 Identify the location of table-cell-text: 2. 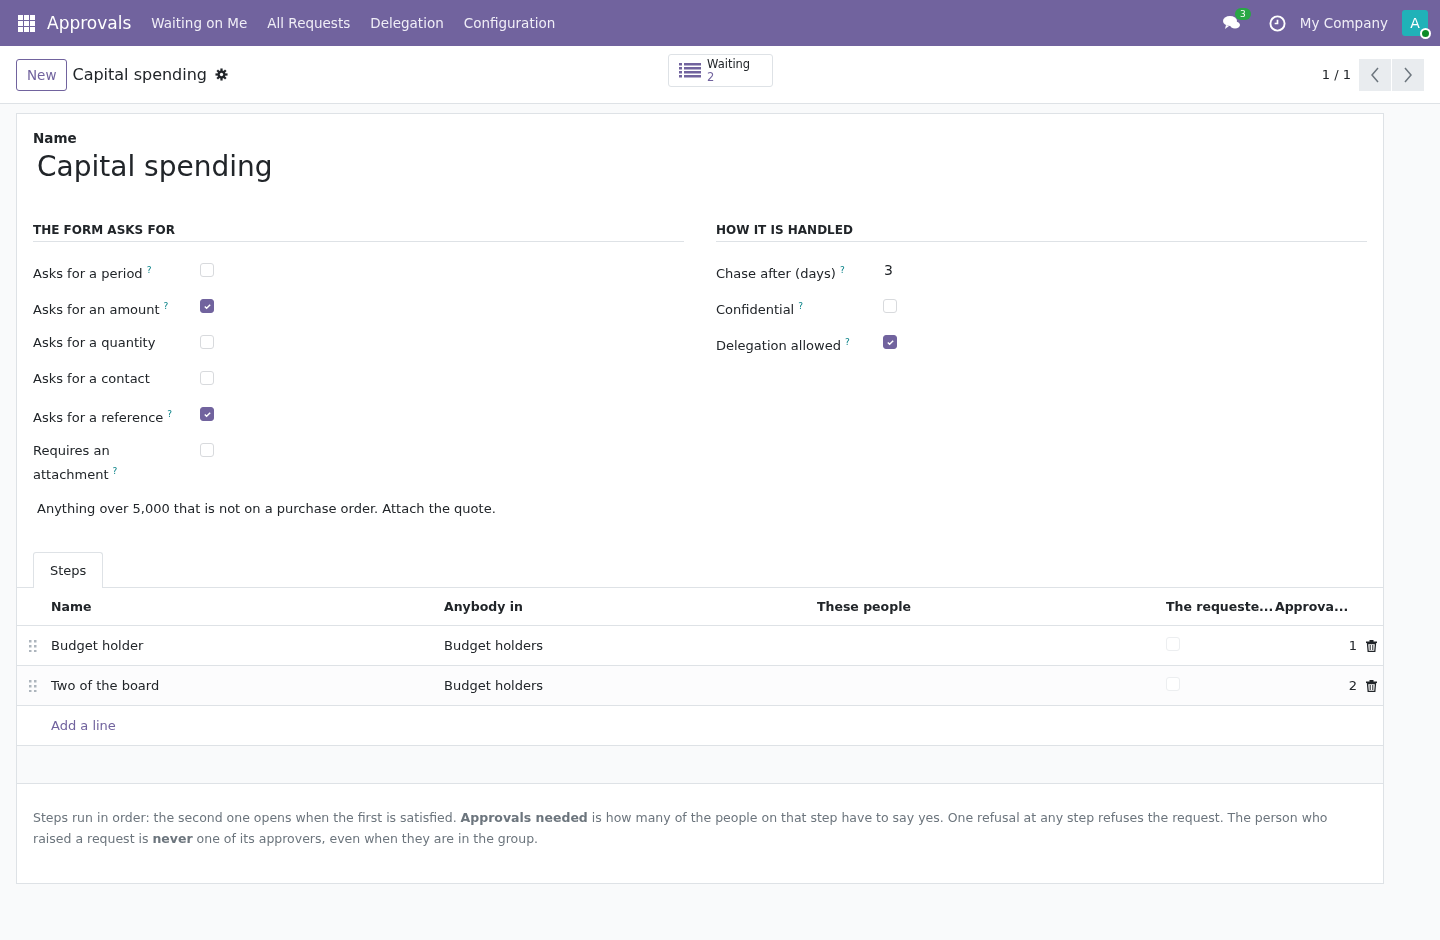
(1352, 686).